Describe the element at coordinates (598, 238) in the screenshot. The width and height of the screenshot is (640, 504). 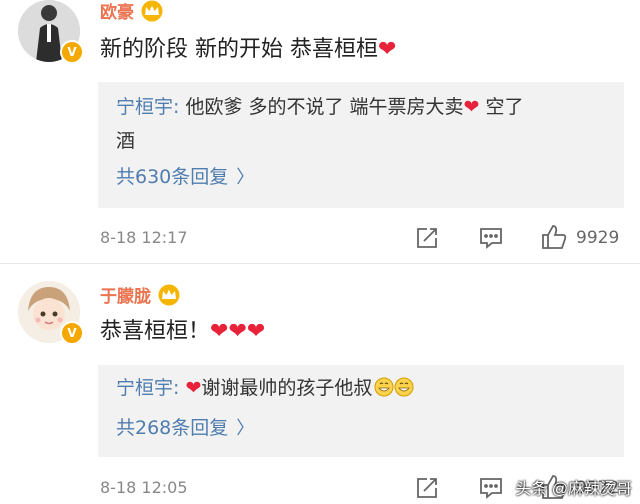
I see `like-count: 9929` at that location.